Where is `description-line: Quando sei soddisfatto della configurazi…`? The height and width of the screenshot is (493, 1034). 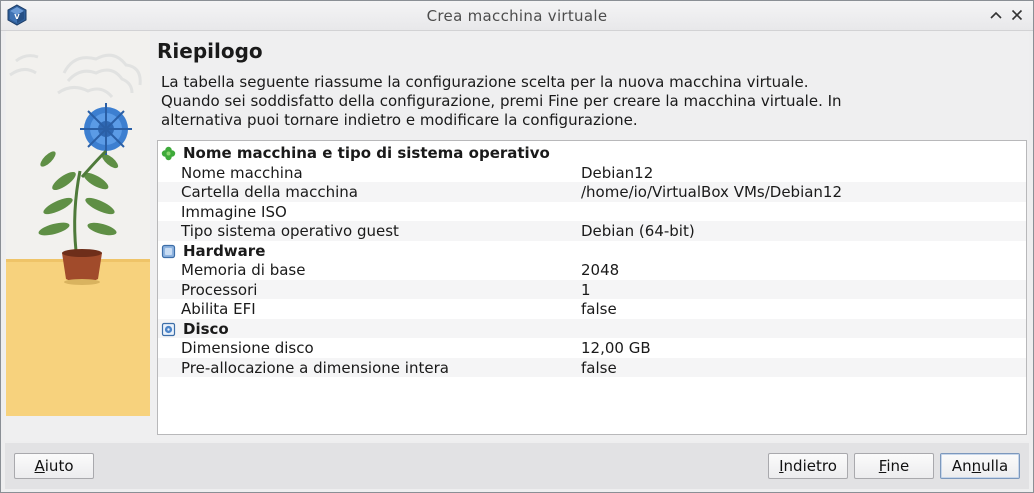
description-line: Quando sei soddisfatto della configurazi… is located at coordinates (501, 101).